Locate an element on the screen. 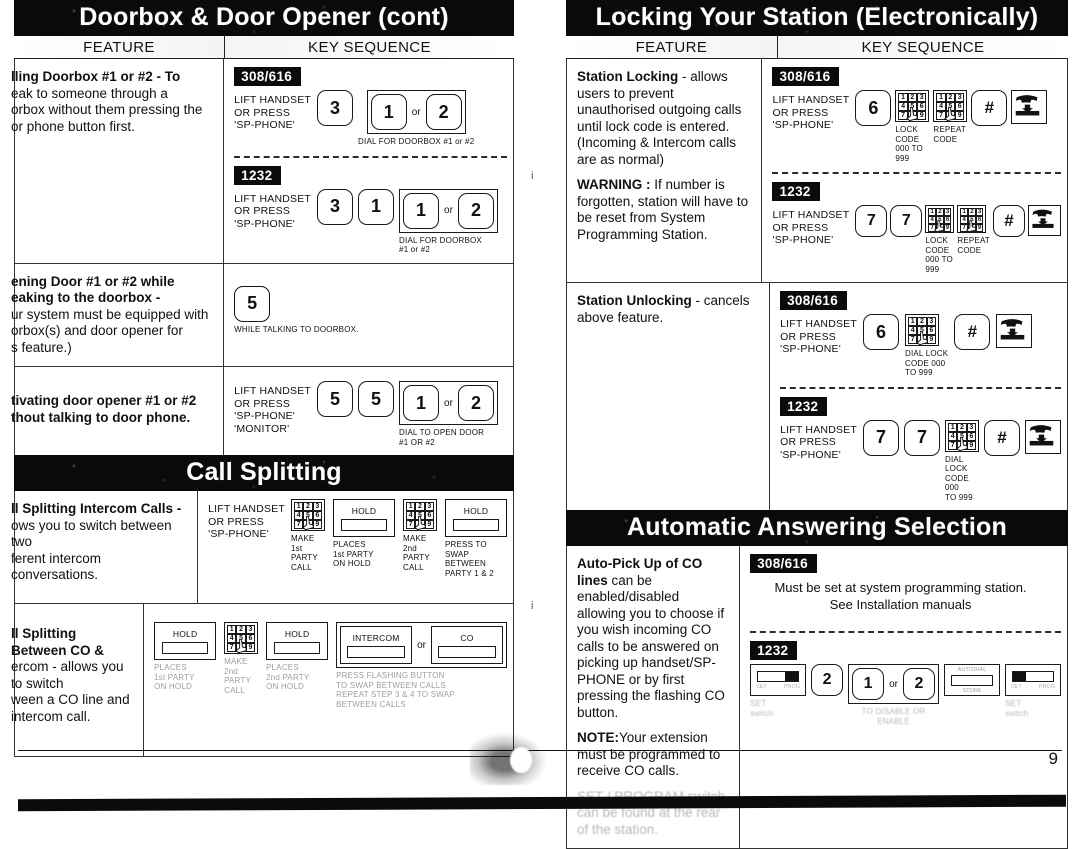  switch-end-labels: SET PROG is located at coordinates (778, 687).